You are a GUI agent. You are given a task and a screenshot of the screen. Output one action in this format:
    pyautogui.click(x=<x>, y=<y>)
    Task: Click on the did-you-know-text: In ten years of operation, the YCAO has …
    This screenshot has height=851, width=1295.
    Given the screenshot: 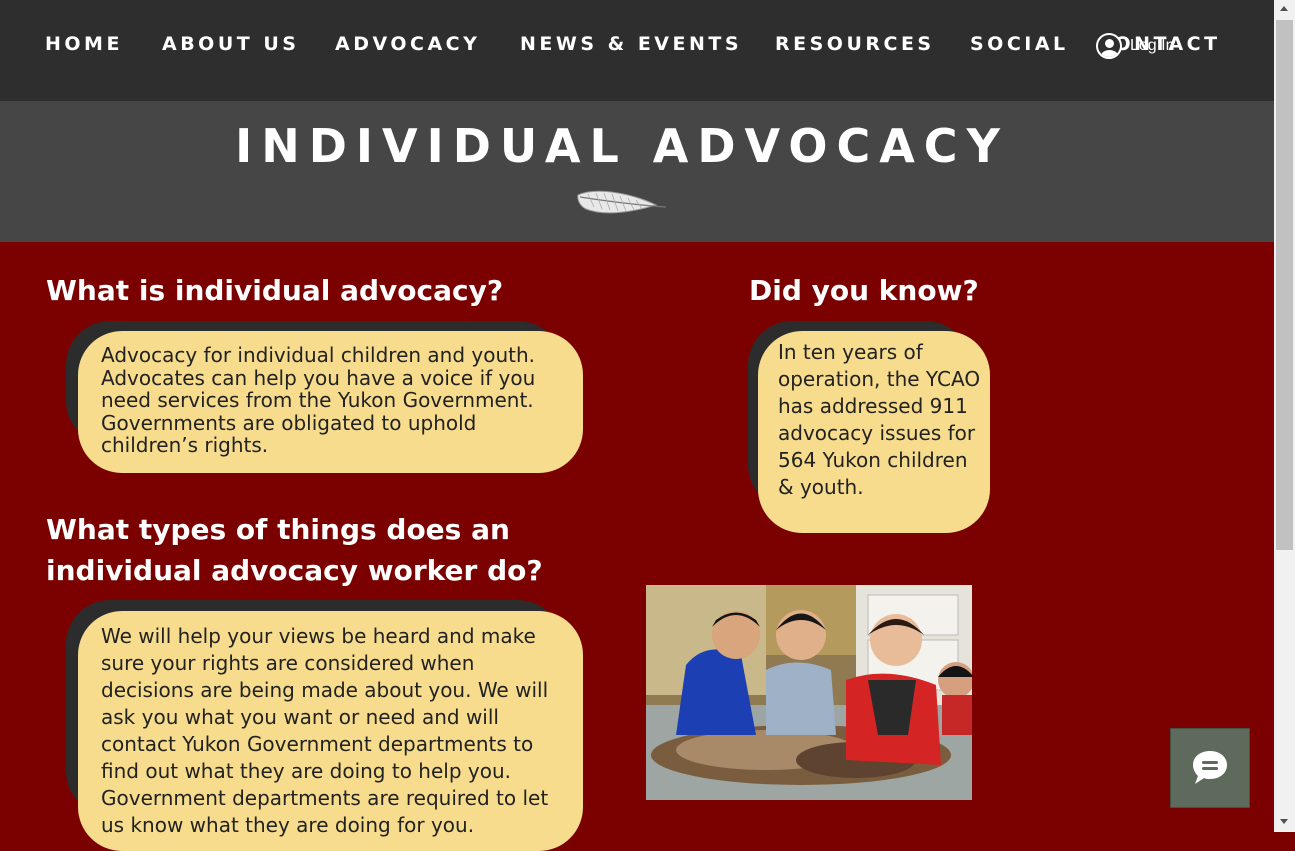 What is the action you would take?
    pyautogui.click(x=879, y=419)
    